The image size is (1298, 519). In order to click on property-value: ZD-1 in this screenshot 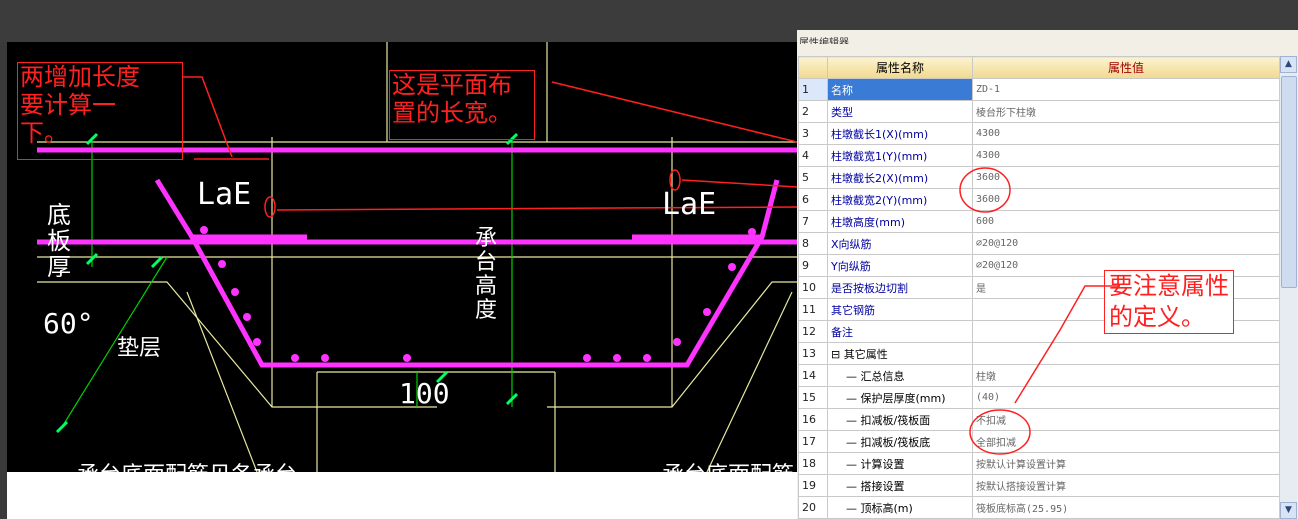, I will do `click(1126, 89)`.